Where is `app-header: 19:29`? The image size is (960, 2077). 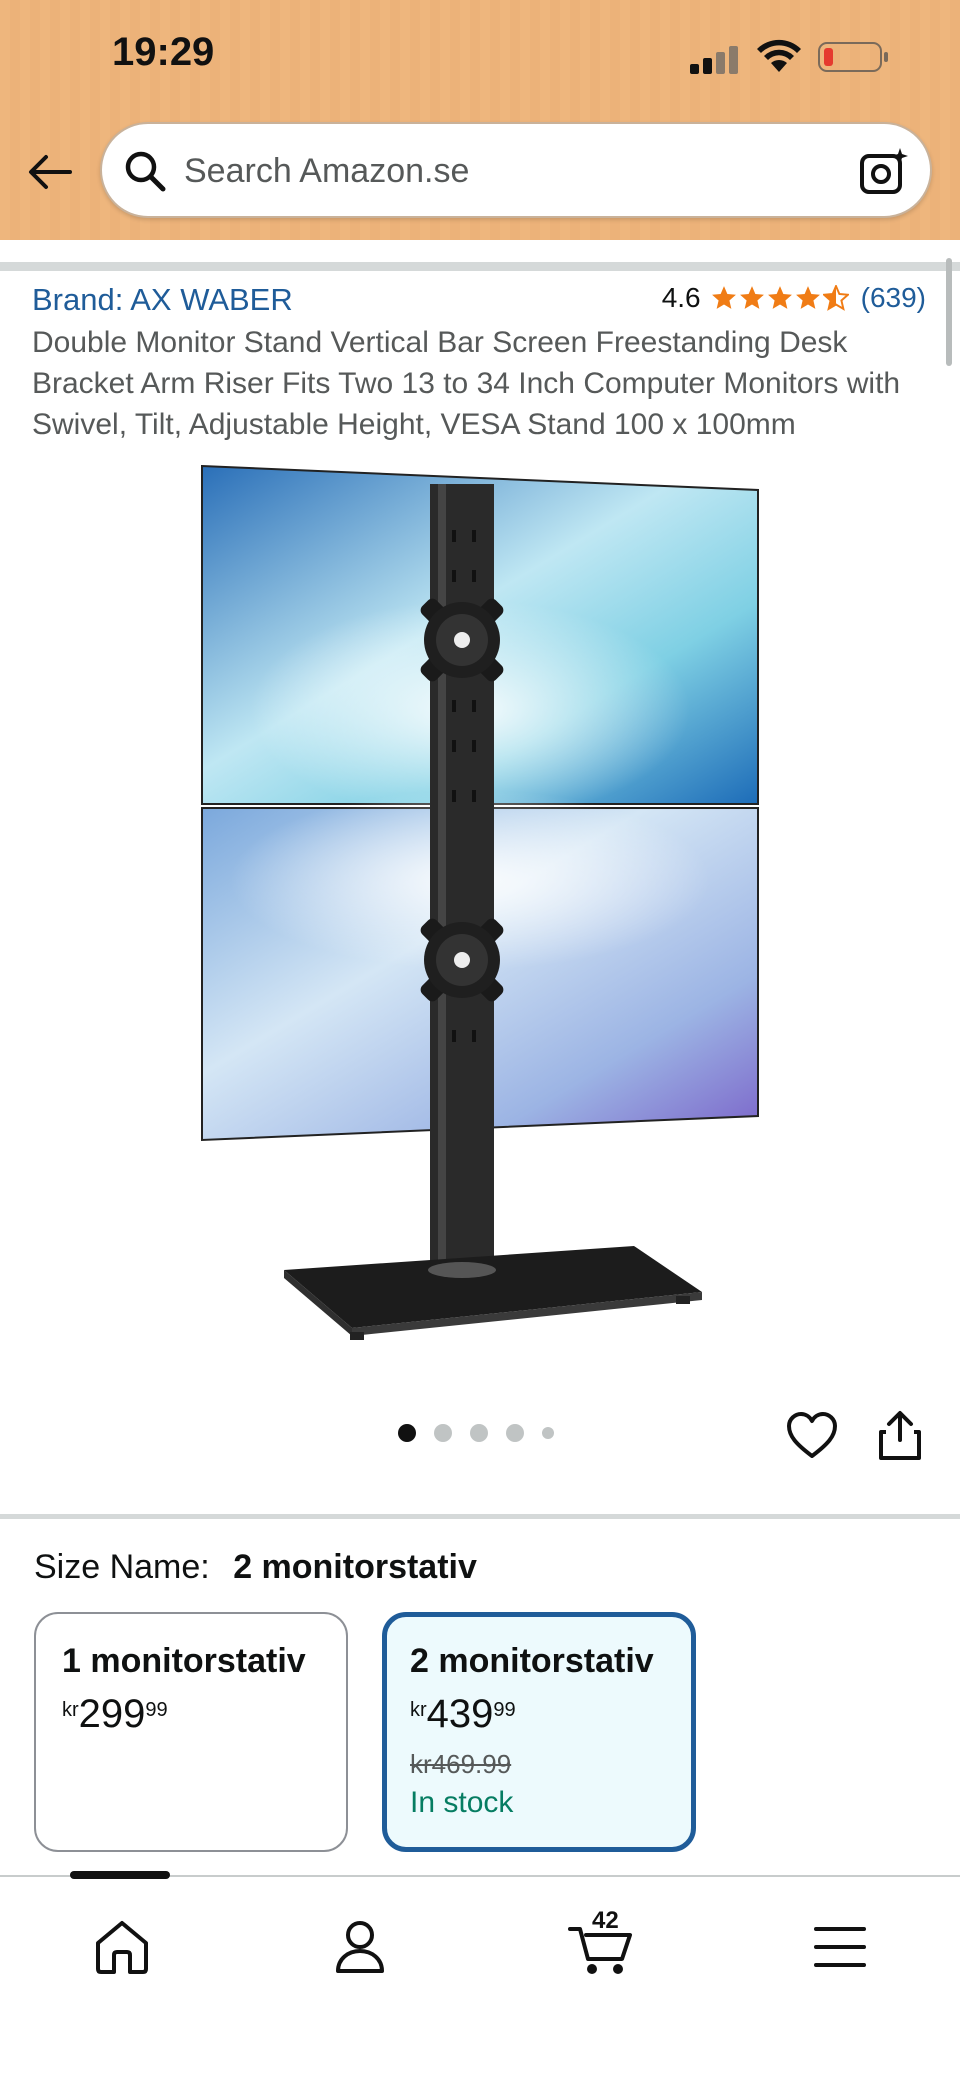
app-header: 19:29 is located at coordinates (480, 120).